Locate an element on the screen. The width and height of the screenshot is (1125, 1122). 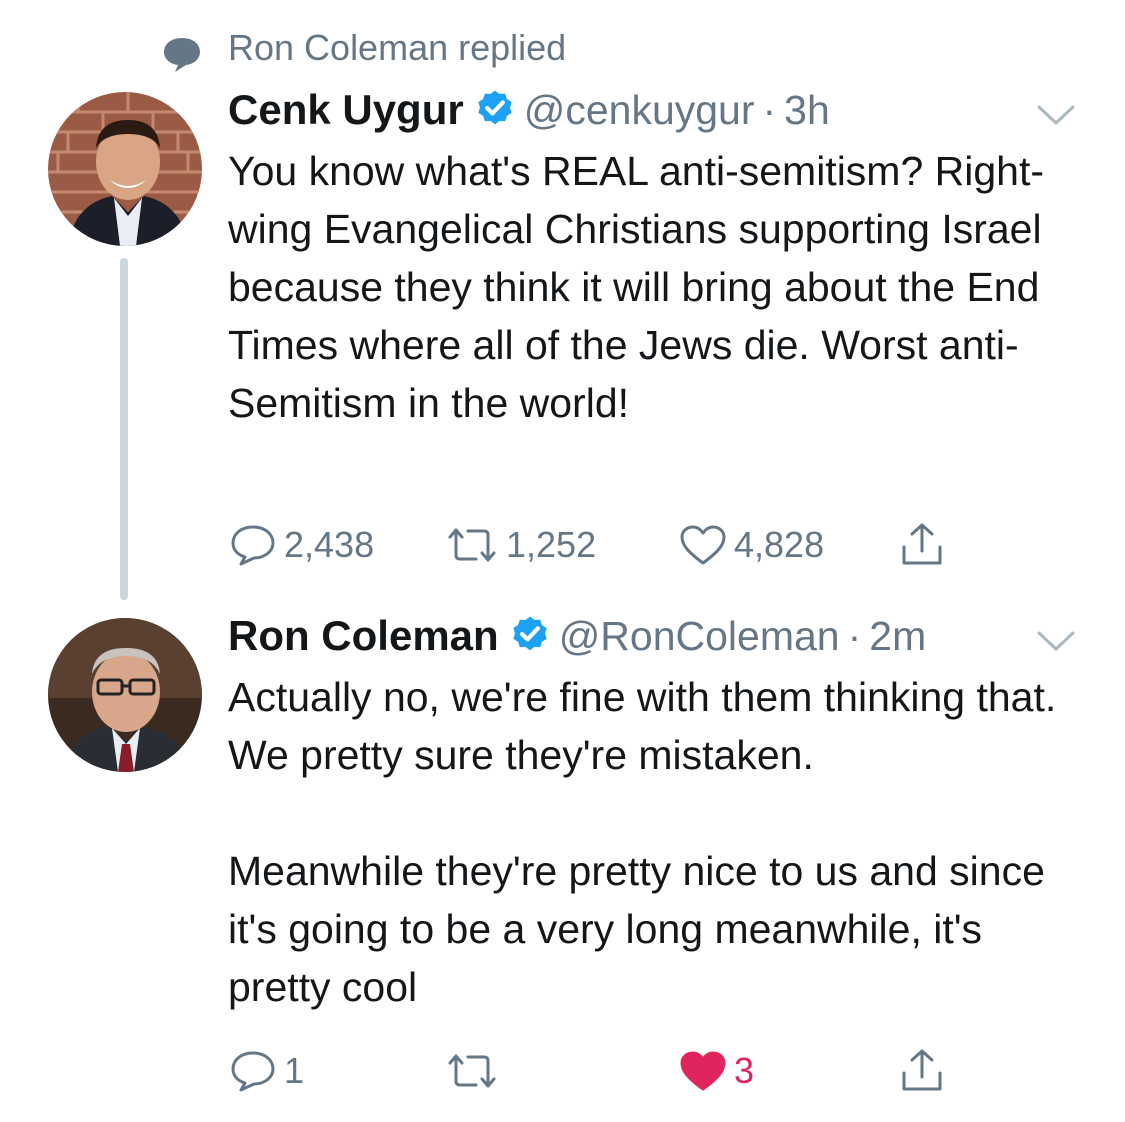
retweet-button: 1,252 is located at coordinates (520, 545).